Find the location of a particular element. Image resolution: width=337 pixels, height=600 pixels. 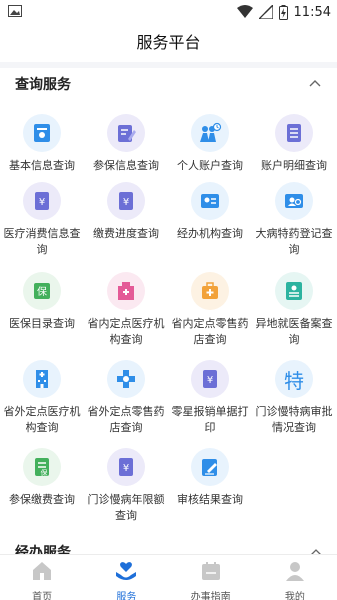

special-glyph: 特 is located at coordinates (294, 380).